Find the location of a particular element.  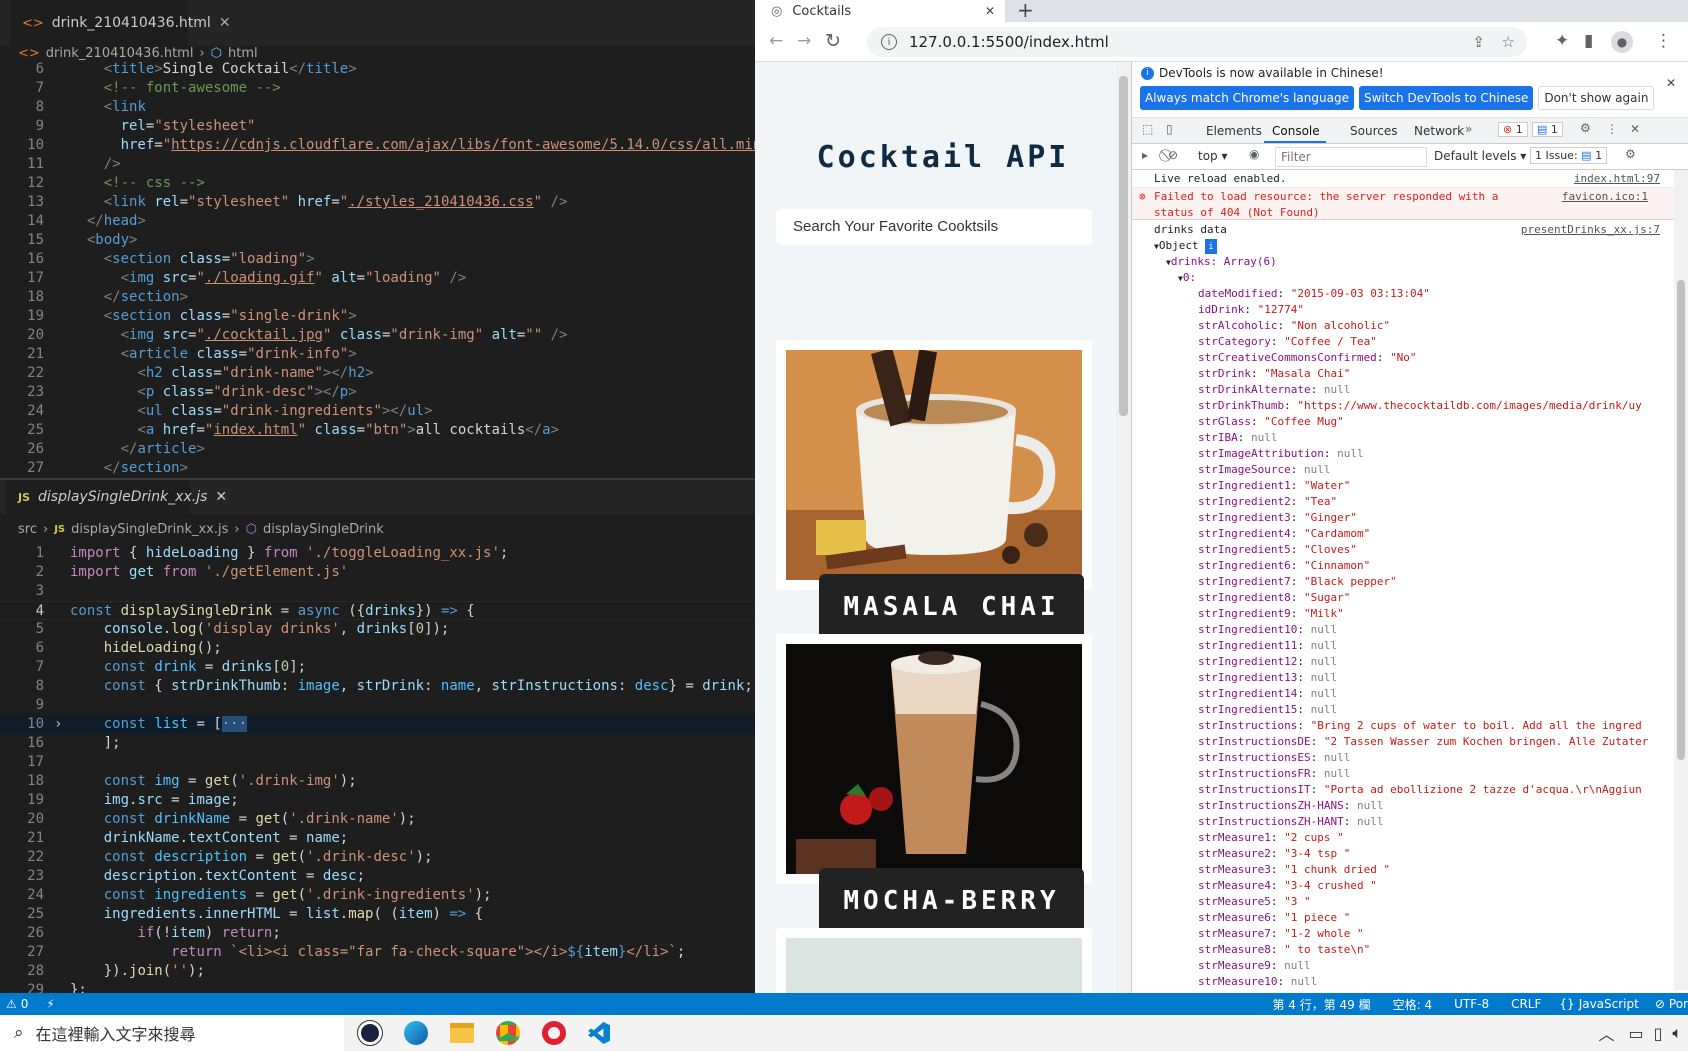

object-property: strMeasure10: null is located at coordinates (1443, 982).